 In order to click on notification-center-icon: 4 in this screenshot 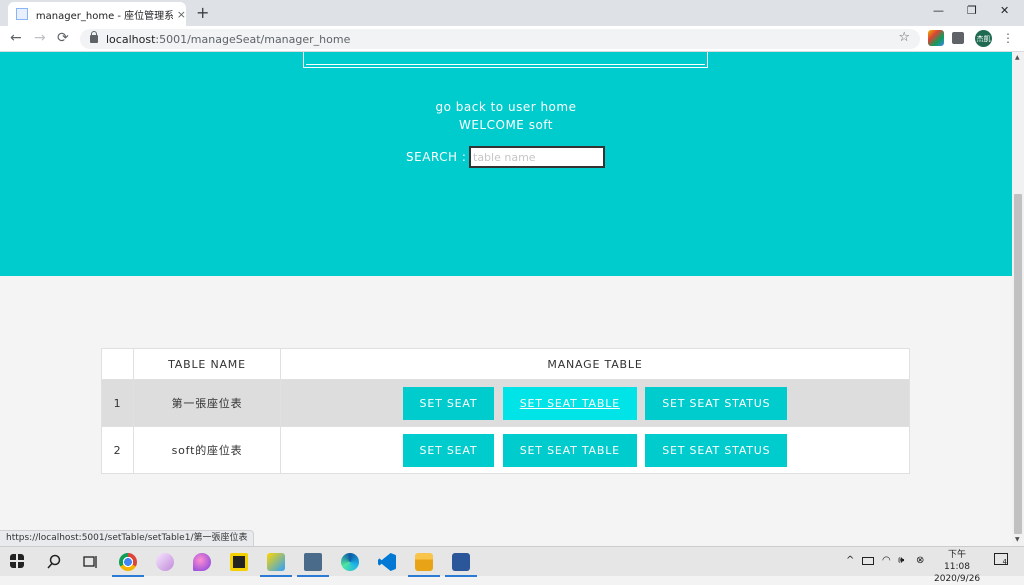, I will do `click(1001, 559)`.